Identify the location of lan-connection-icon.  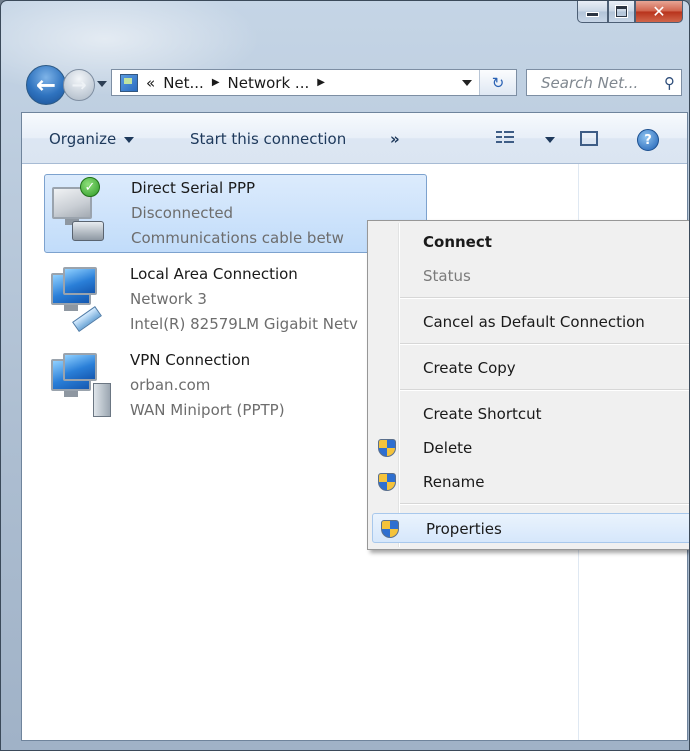
(79, 299).